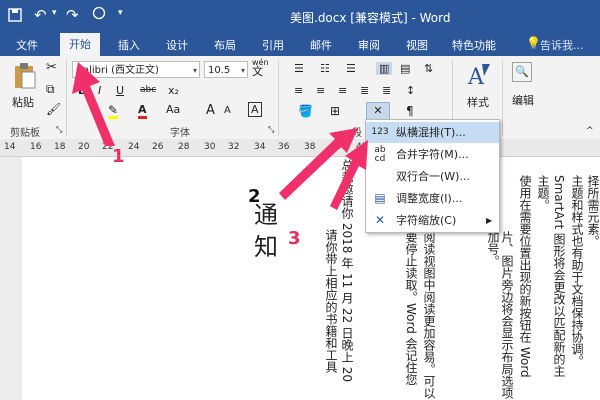  I want to click on annotation-number-1: 1, so click(118, 156).